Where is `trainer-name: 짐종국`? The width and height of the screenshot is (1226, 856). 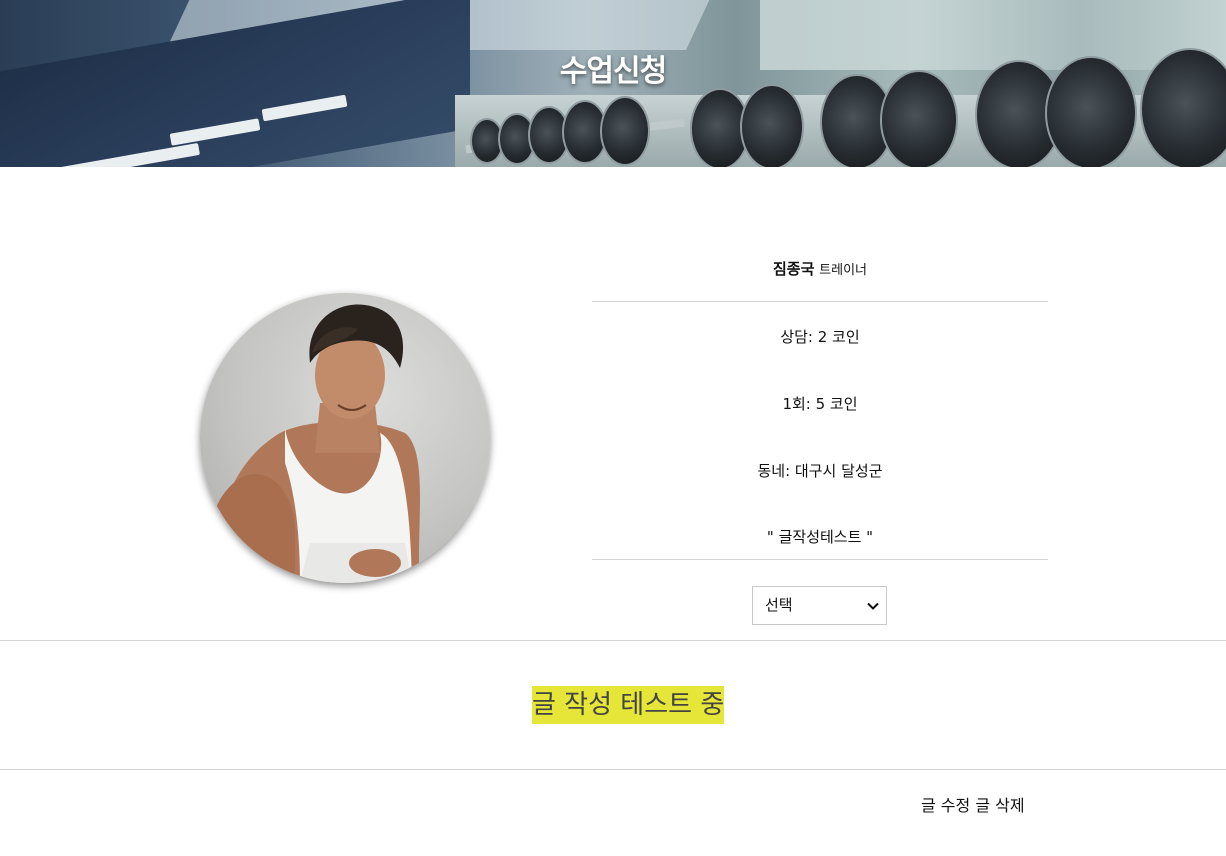 trainer-name: 짐종국 is located at coordinates (793, 269).